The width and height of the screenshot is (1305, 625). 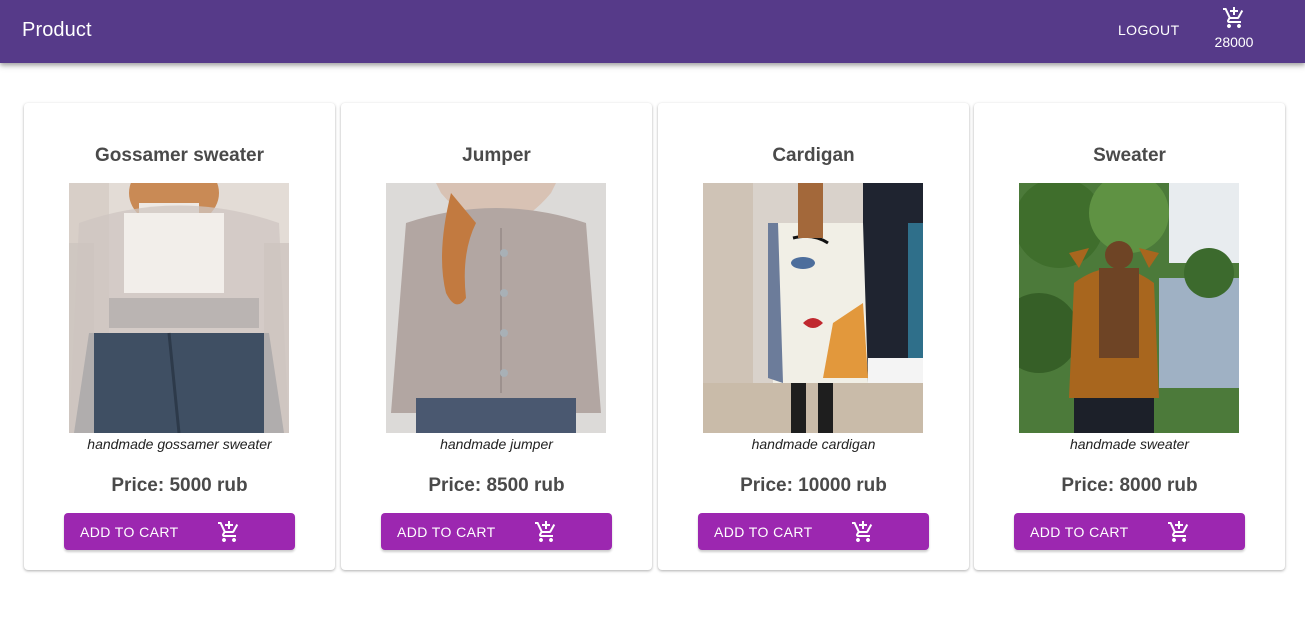 What do you see at coordinates (1234, 42) in the screenshot?
I see `cart-total: 28000` at bounding box center [1234, 42].